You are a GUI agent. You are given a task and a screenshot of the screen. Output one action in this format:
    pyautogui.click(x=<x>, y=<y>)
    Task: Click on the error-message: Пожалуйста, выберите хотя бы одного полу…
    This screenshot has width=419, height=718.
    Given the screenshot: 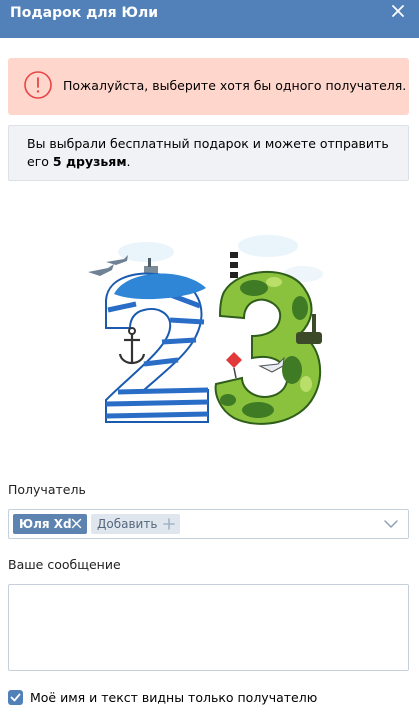 What is the action you would take?
    pyautogui.click(x=235, y=85)
    